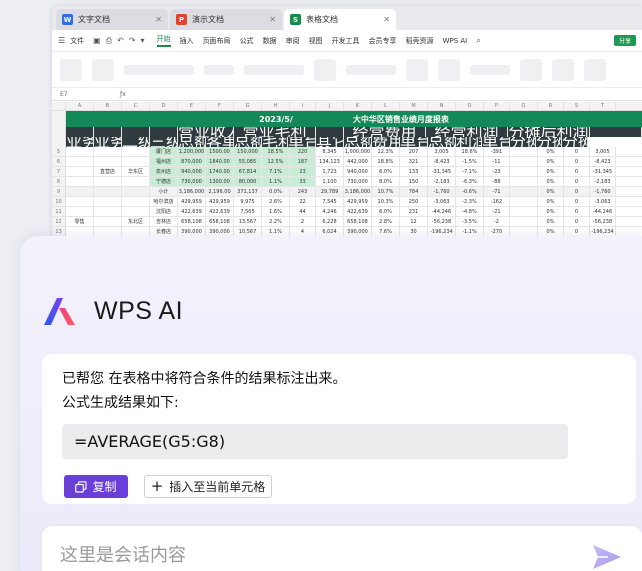  What do you see at coordinates (163, 40) in the screenshot?
I see `menu-home: 开始` at bounding box center [163, 40].